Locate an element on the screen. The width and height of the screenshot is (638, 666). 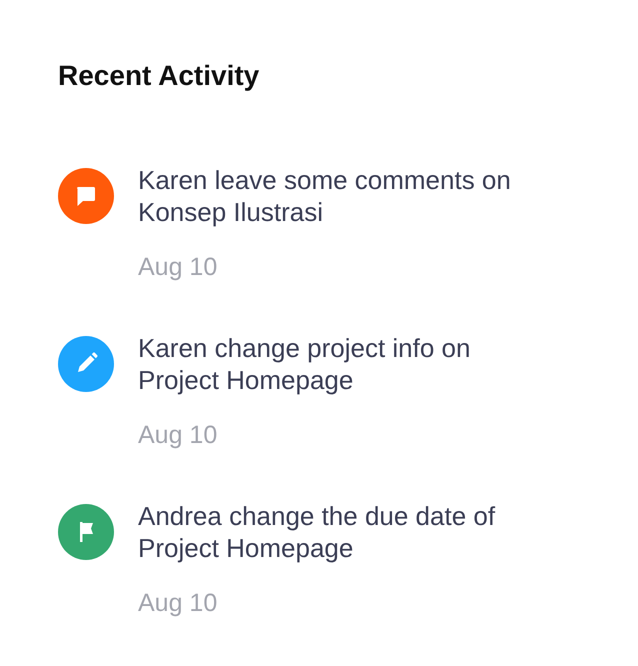
activity-text: Andrea change the due date of Project Homepage is located at coordinates (317, 532).